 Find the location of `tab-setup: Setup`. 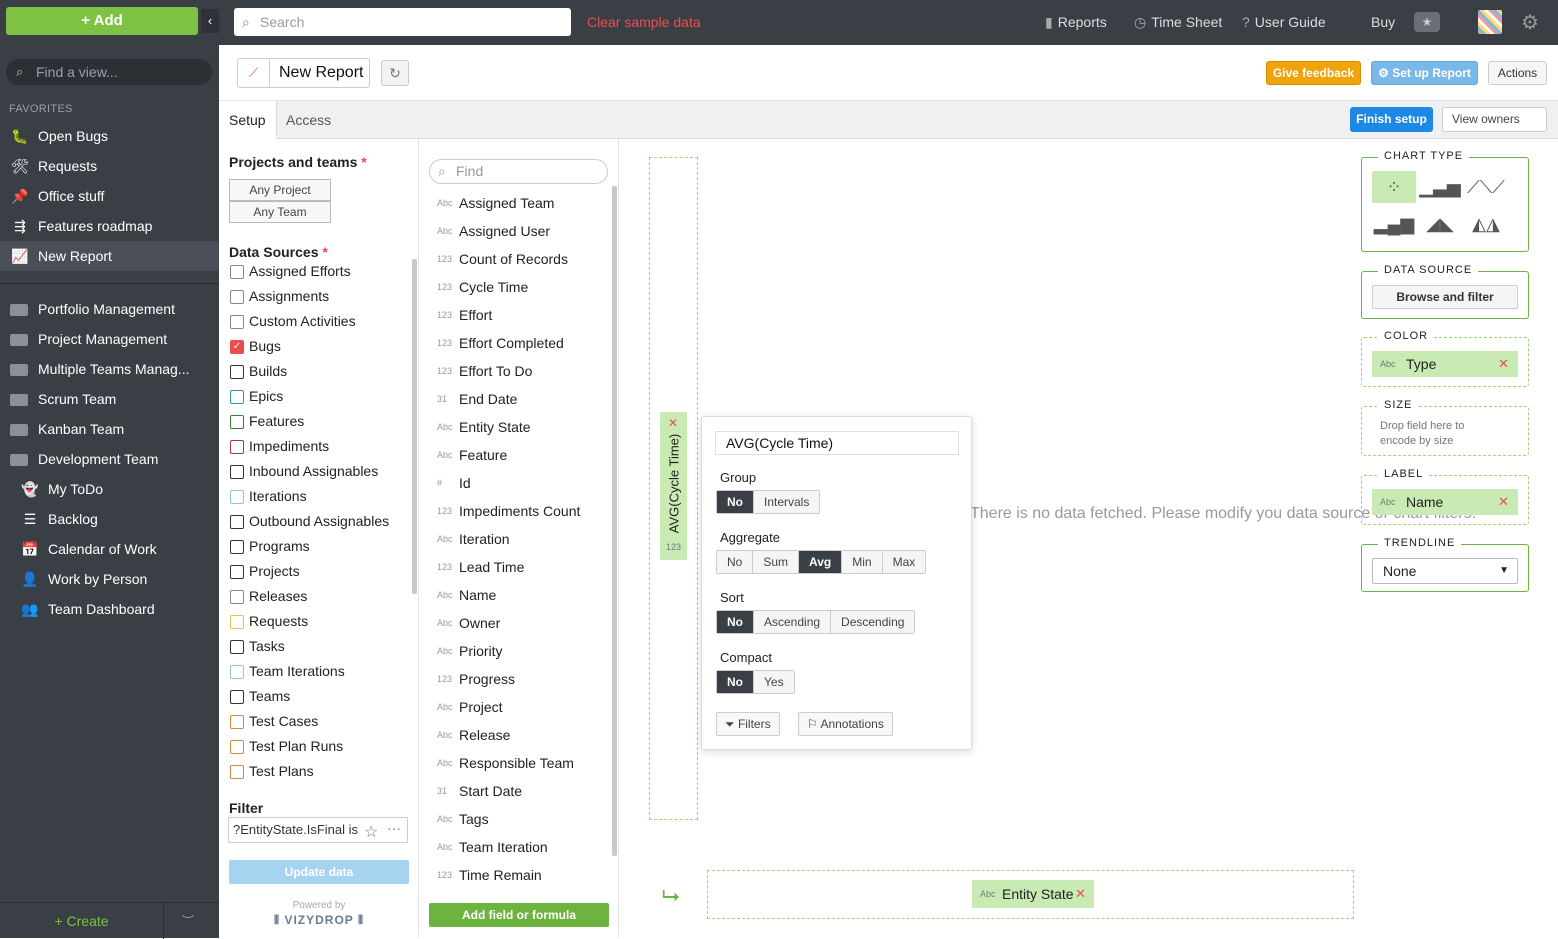

tab-setup: Setup is located at coordinates (248, 120).